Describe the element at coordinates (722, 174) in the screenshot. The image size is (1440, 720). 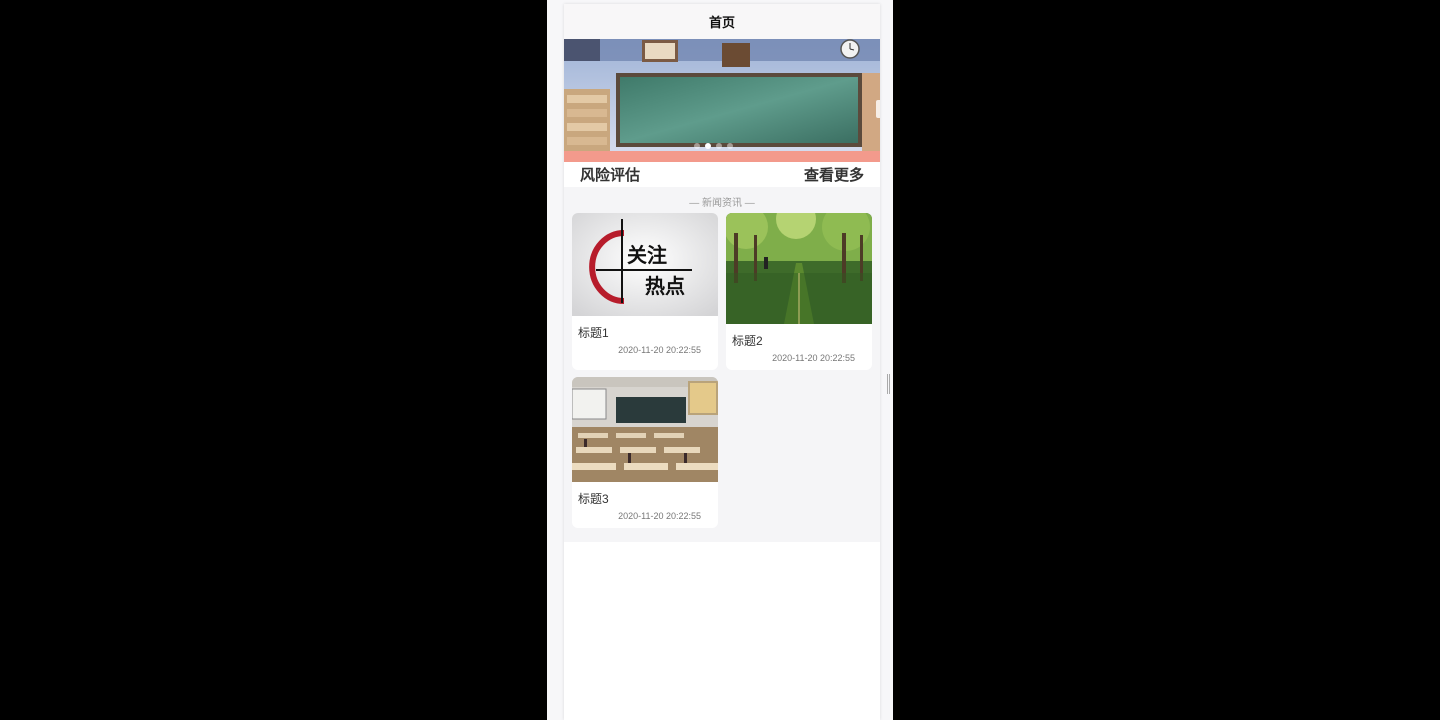
I see `quick-links: 风险评估 查看更多` at that location.